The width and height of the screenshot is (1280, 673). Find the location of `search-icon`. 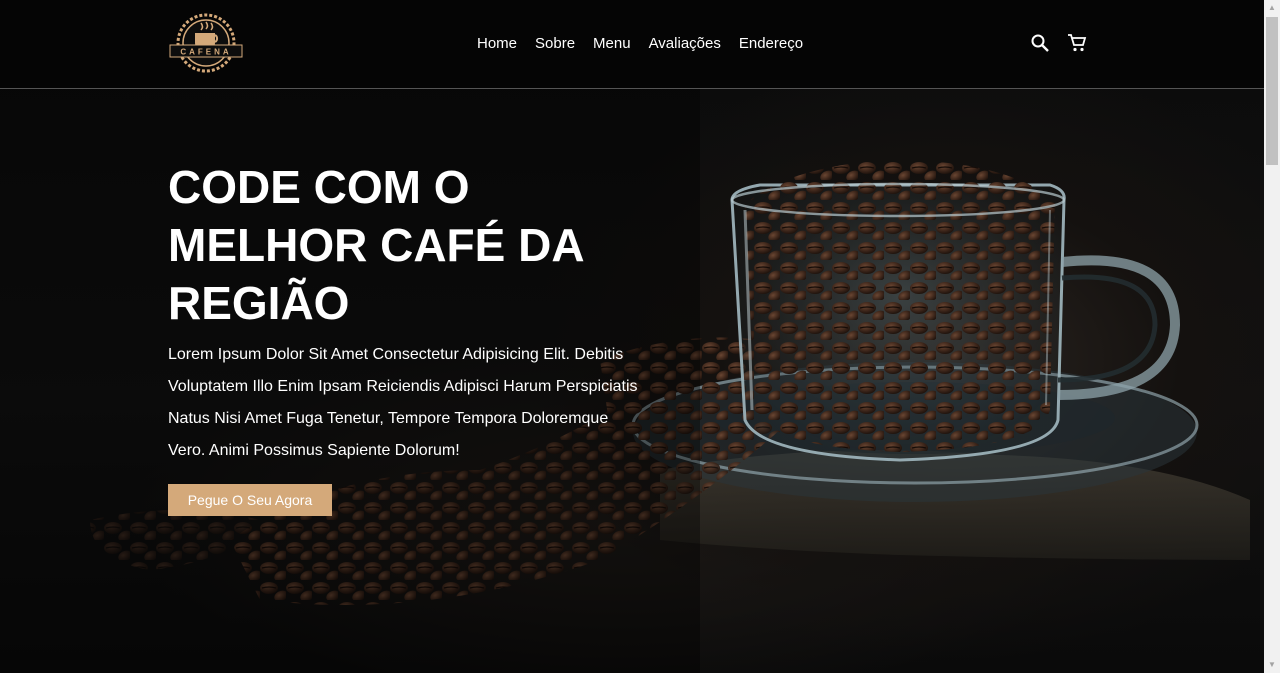

search-icon is located at coordinates (1040, 43).